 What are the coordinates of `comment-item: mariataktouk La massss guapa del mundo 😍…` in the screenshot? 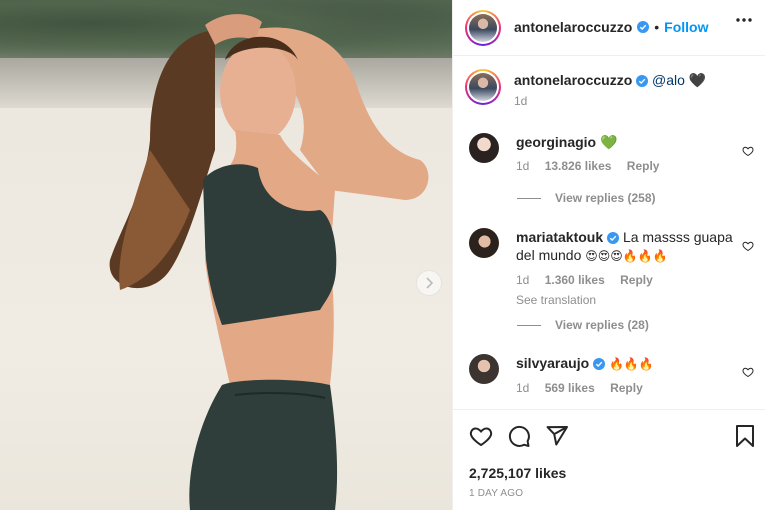 It's located at (611, 268).